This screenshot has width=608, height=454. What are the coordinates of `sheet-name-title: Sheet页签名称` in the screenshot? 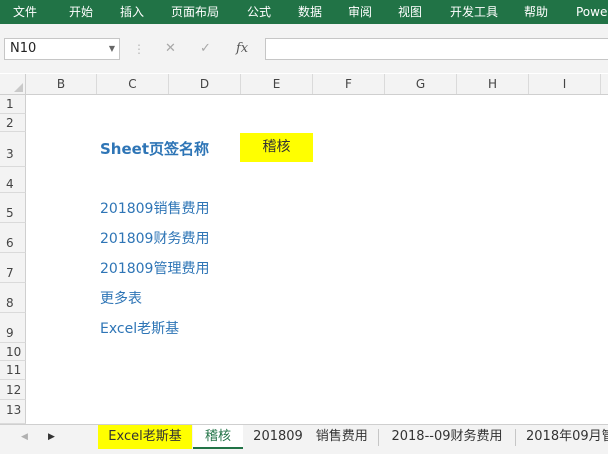 It's located at (154, 148).